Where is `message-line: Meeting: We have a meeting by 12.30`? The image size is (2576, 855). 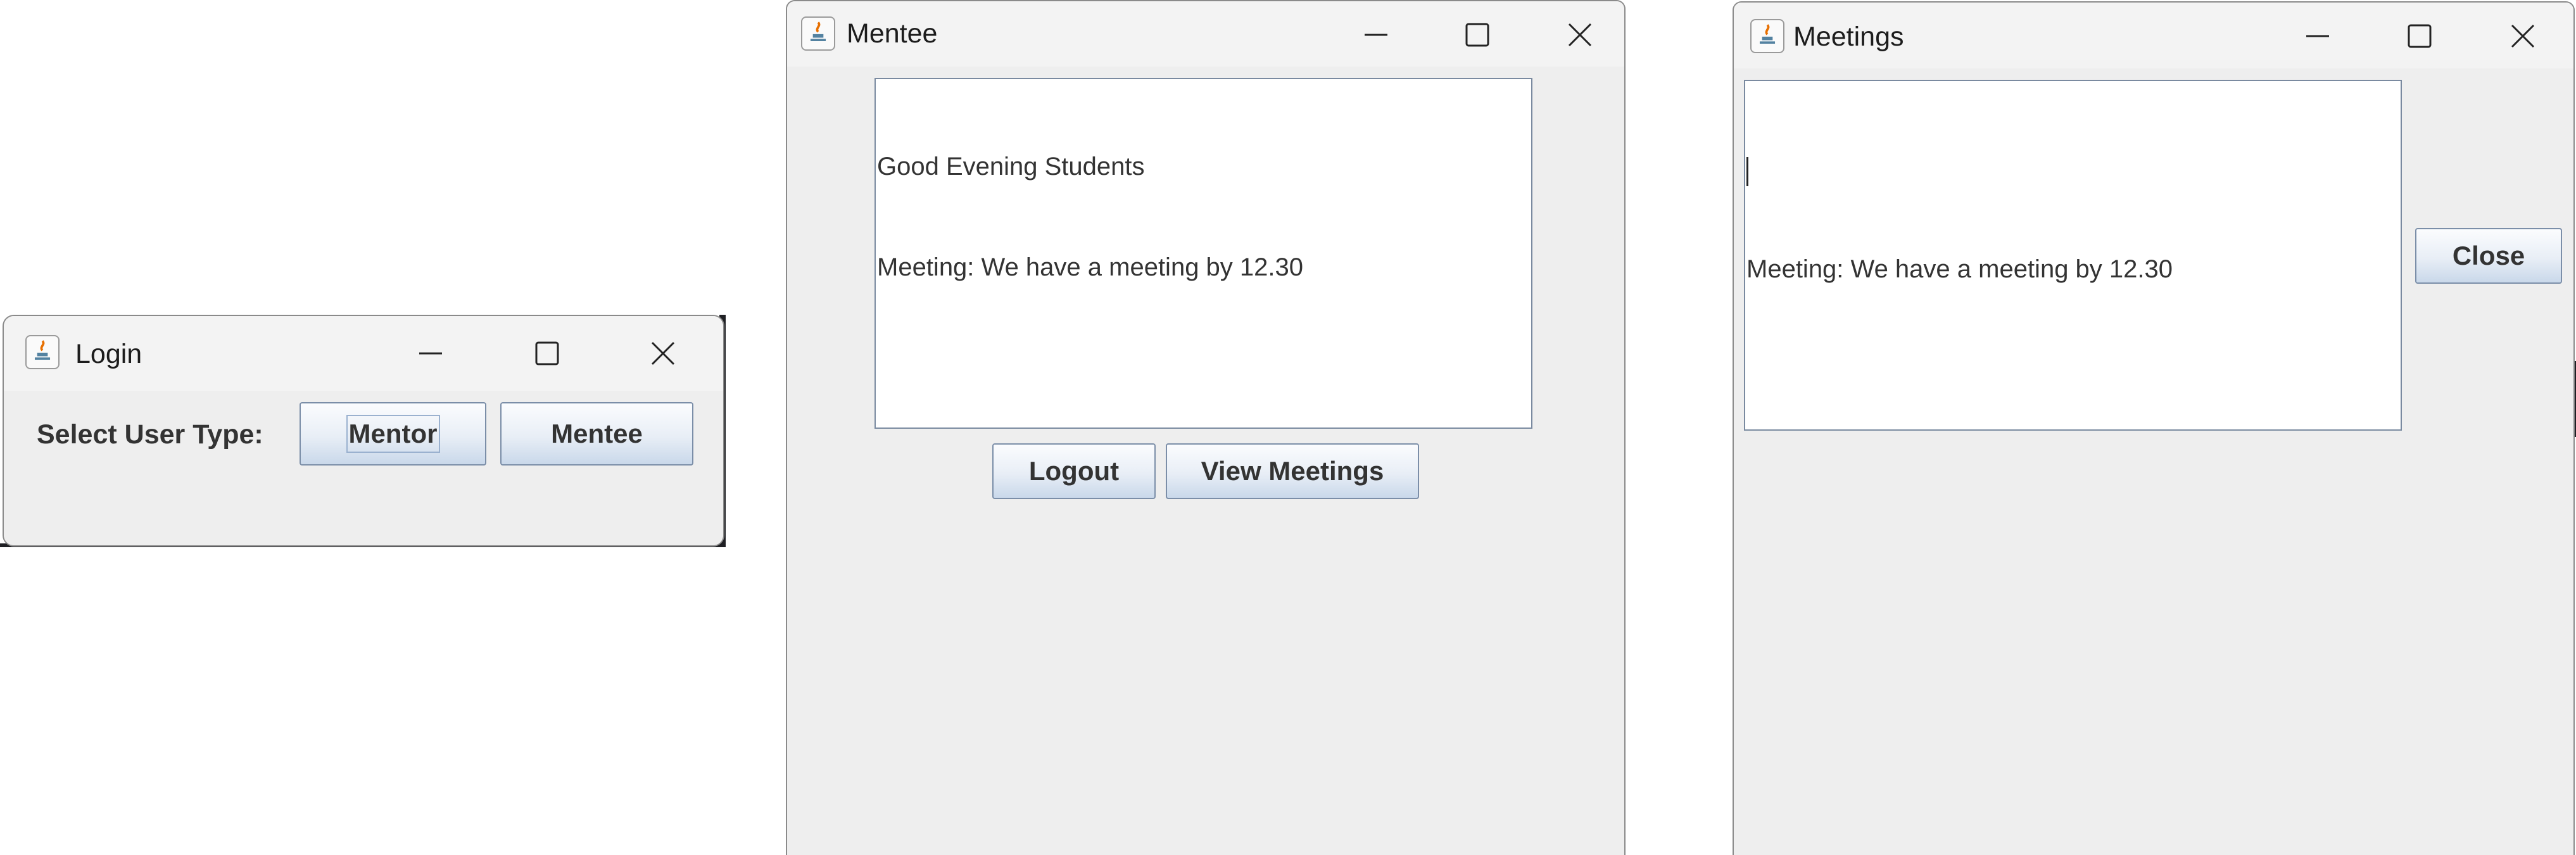 message-line: Meeting: We have a meeting by 12.30 is located at coordinates (1090, 267).